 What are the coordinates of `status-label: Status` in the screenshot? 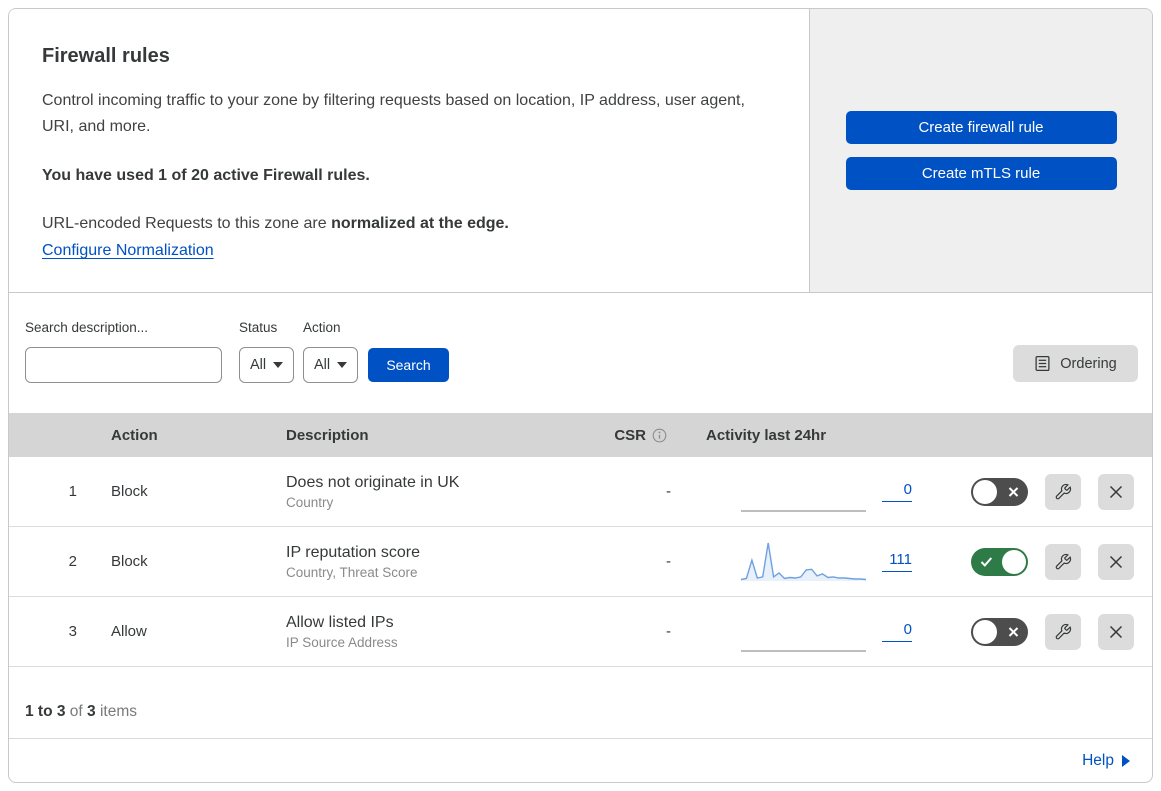 It's located at (258, 327).